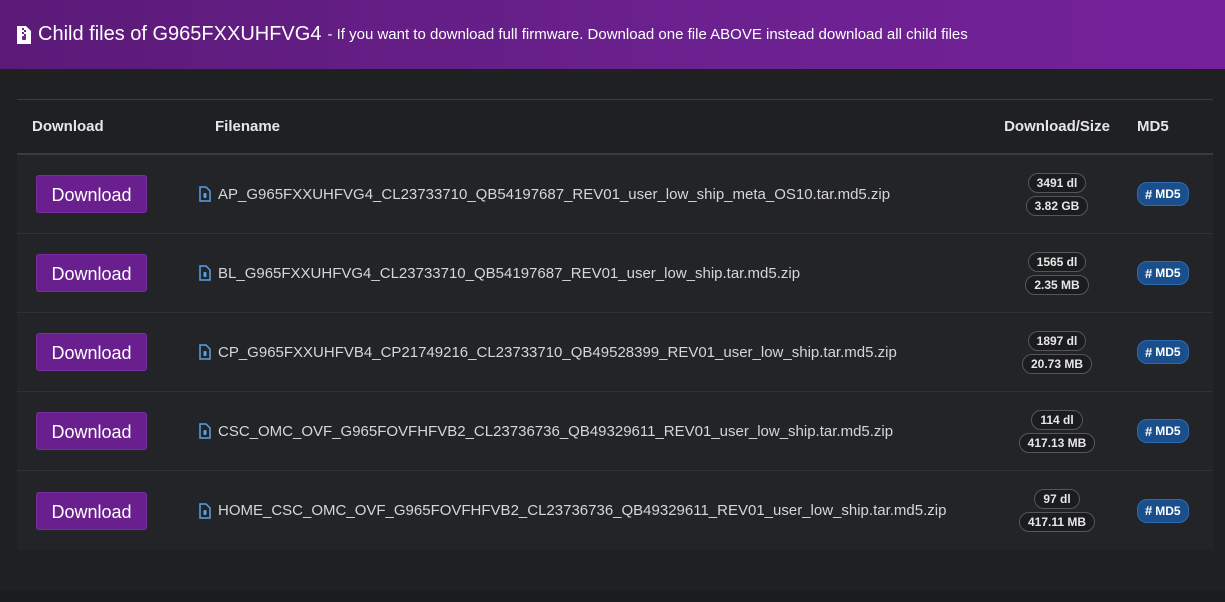  What do you see at coordinates (1057, 522) in the screenshot?
I see `file-size-badge: 417.11 MB` at bounding box center [1057, 522].